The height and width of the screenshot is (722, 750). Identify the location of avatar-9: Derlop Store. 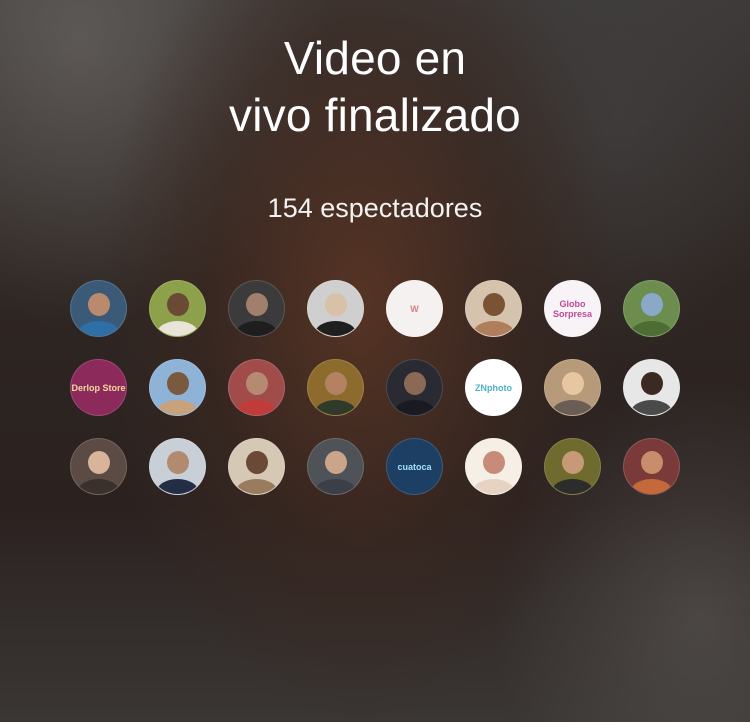
(98, 387).